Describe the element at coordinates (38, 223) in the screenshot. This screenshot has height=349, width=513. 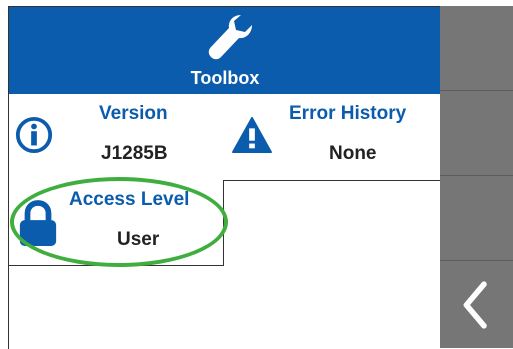
I see `lock-icon` at that location.